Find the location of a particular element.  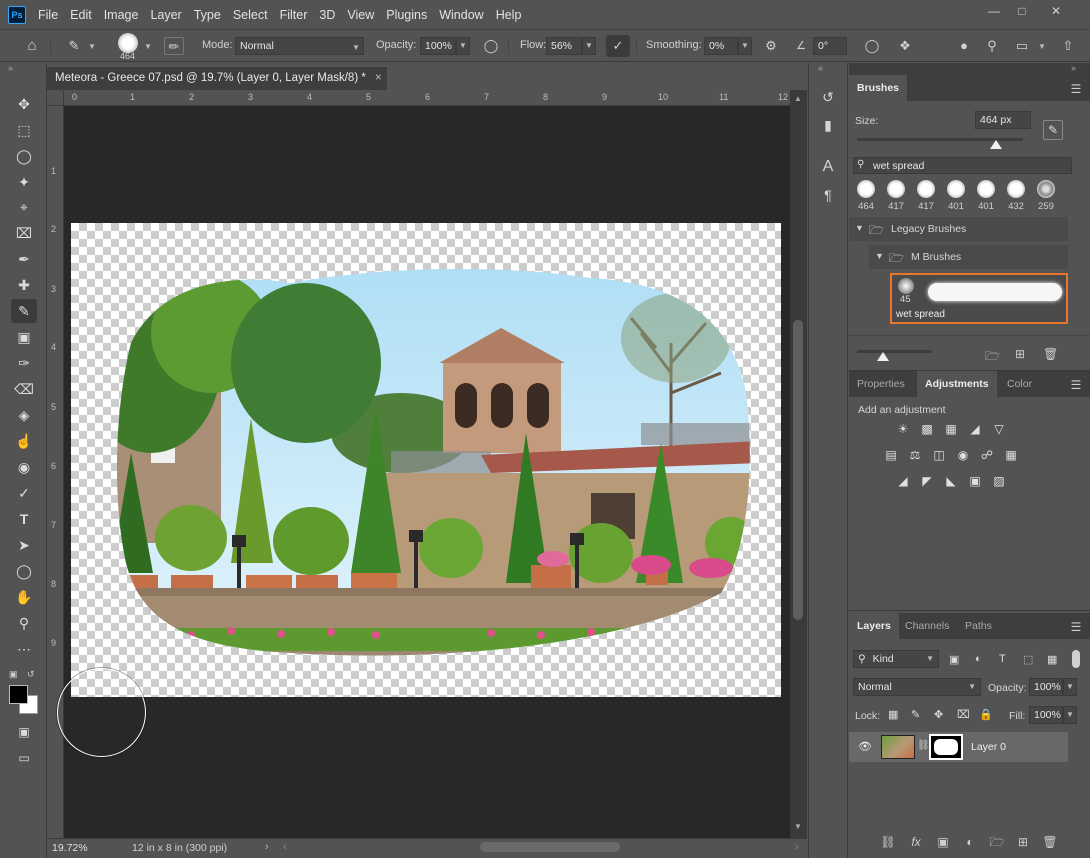

paint-bucket-tool-icon: ◈ is located at coordinates (24, 415).